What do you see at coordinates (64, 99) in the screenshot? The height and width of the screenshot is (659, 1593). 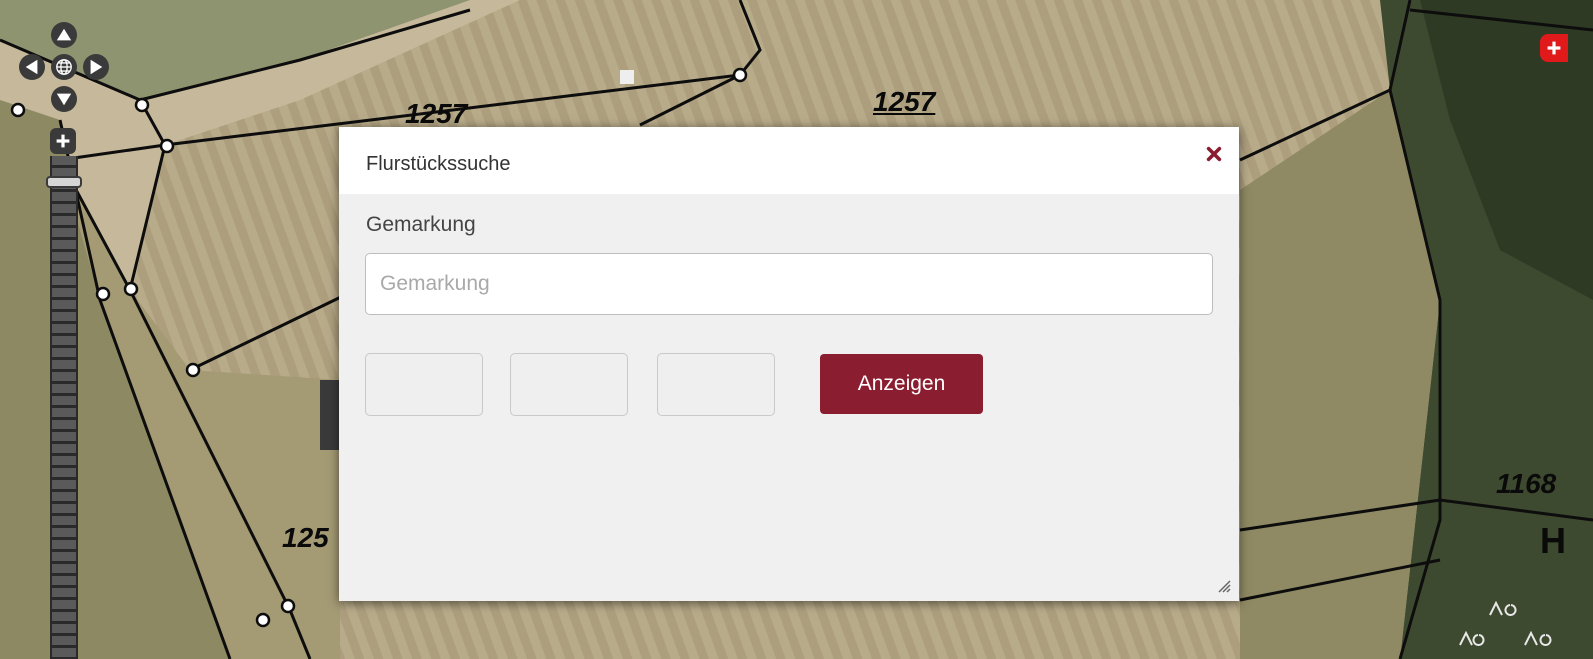 I see `arrow-down-icon` at bounding box center [64, 99].